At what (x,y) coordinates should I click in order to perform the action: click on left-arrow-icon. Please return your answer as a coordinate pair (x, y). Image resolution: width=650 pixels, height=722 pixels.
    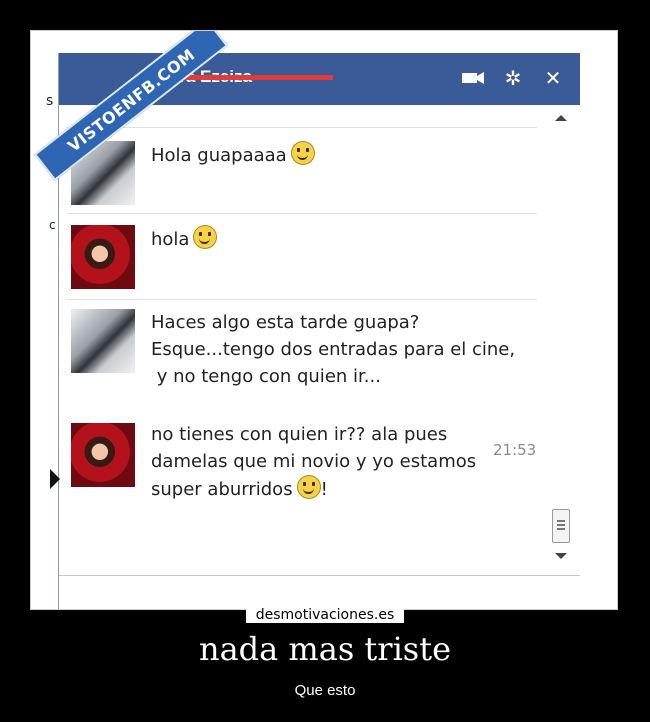
    Looking at the image, I should click on (55, 479).